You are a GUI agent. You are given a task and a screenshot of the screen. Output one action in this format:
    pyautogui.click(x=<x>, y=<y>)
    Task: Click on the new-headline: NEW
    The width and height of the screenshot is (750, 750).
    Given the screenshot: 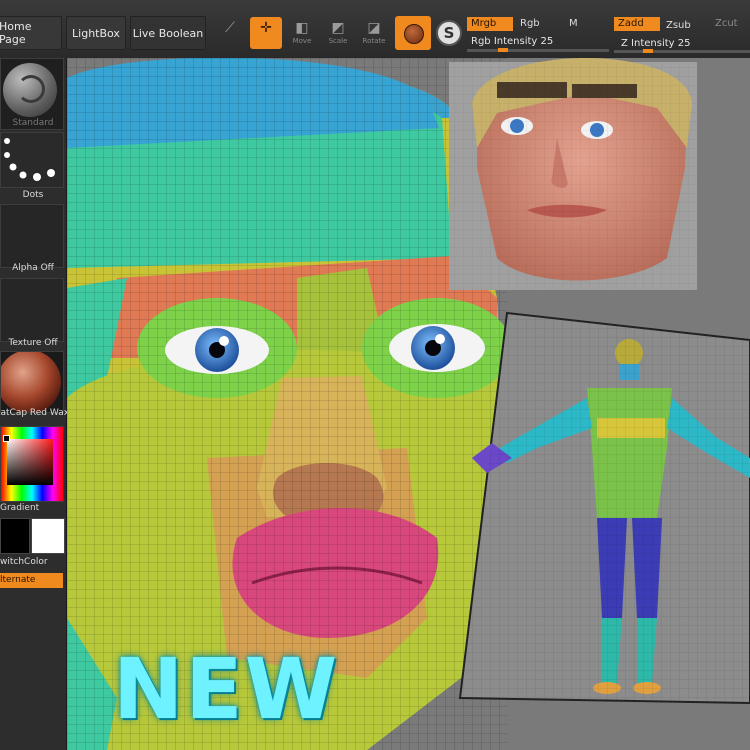 What is the action you would take?
    pyautogui.click(x=226, y=689)
    